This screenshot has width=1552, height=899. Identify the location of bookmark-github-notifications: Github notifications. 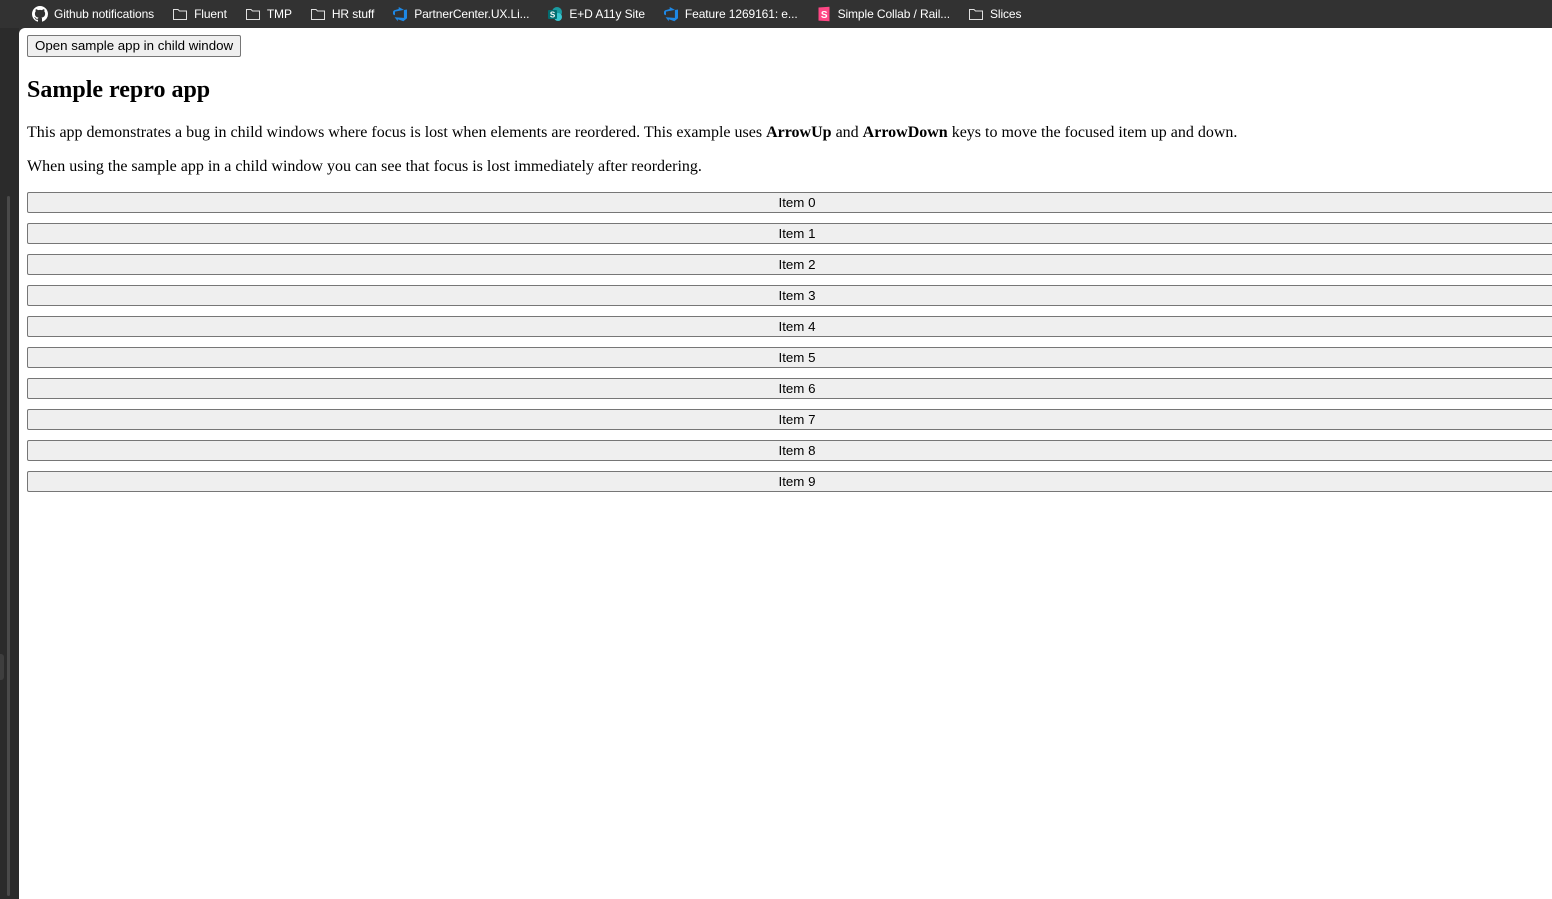
(93, 14).